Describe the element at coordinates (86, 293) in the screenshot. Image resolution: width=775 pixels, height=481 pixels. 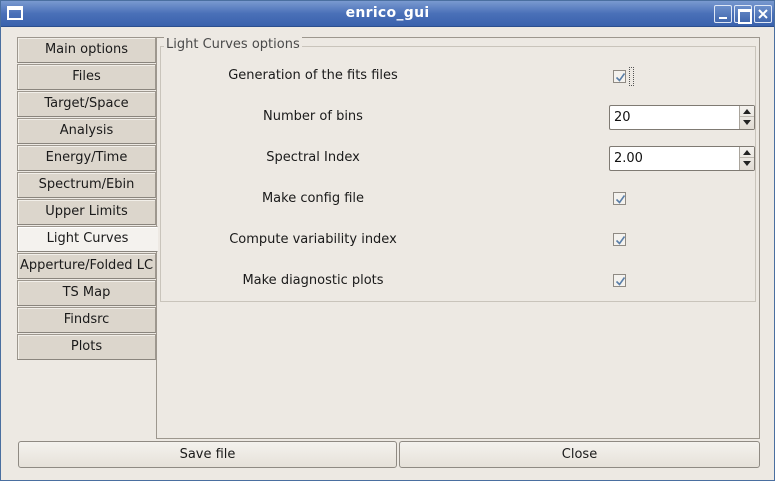
I see `tab-ts-map: TS Map` at that location.